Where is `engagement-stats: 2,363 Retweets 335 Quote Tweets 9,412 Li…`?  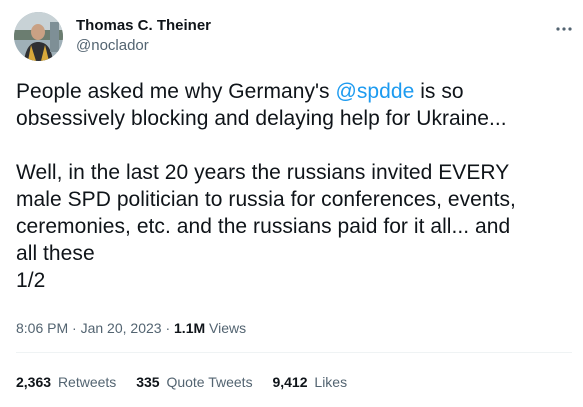
engagement-stats: 2,363 Retweets 335 Quote Tweets 9,412 Li… is located at coordinates (189, 382).